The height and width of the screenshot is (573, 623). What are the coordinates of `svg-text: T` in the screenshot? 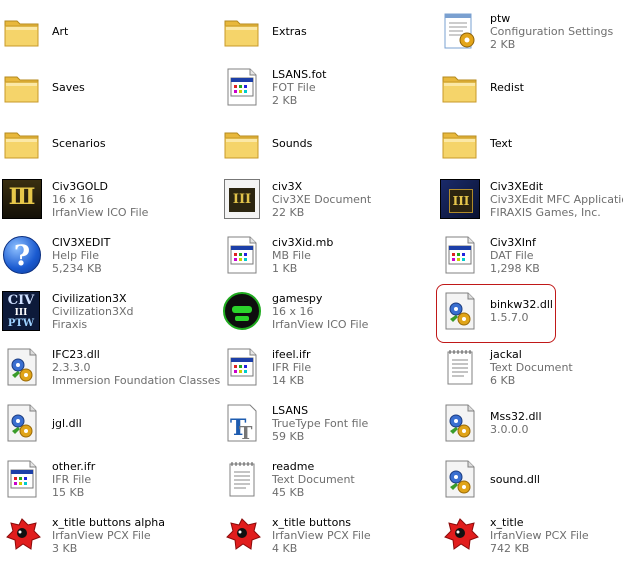 It's located at (246, 433).